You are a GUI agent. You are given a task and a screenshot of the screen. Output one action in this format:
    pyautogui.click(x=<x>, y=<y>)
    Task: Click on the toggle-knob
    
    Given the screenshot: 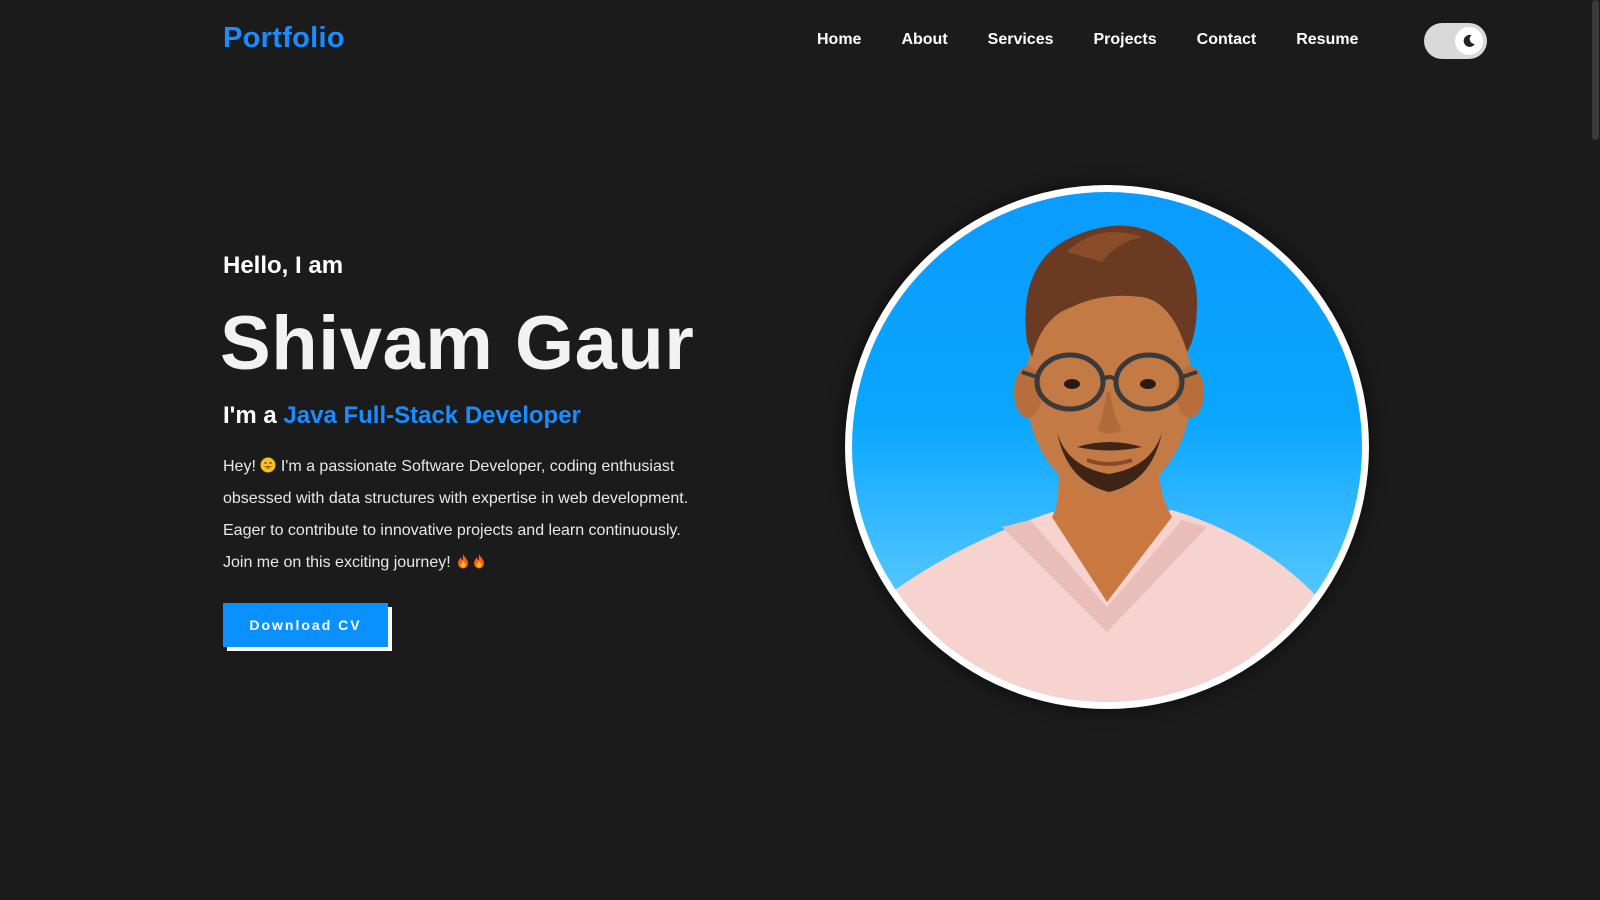 What is the action you would take?
    pyautogui.click(x=1469, y=41)
    